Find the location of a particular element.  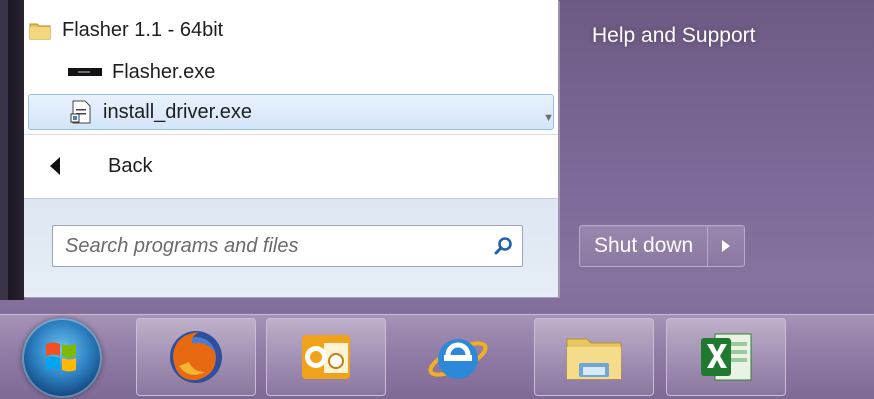

program-item-label: Flasher 1.1 - 64bit is located at coordinates (143, 29).